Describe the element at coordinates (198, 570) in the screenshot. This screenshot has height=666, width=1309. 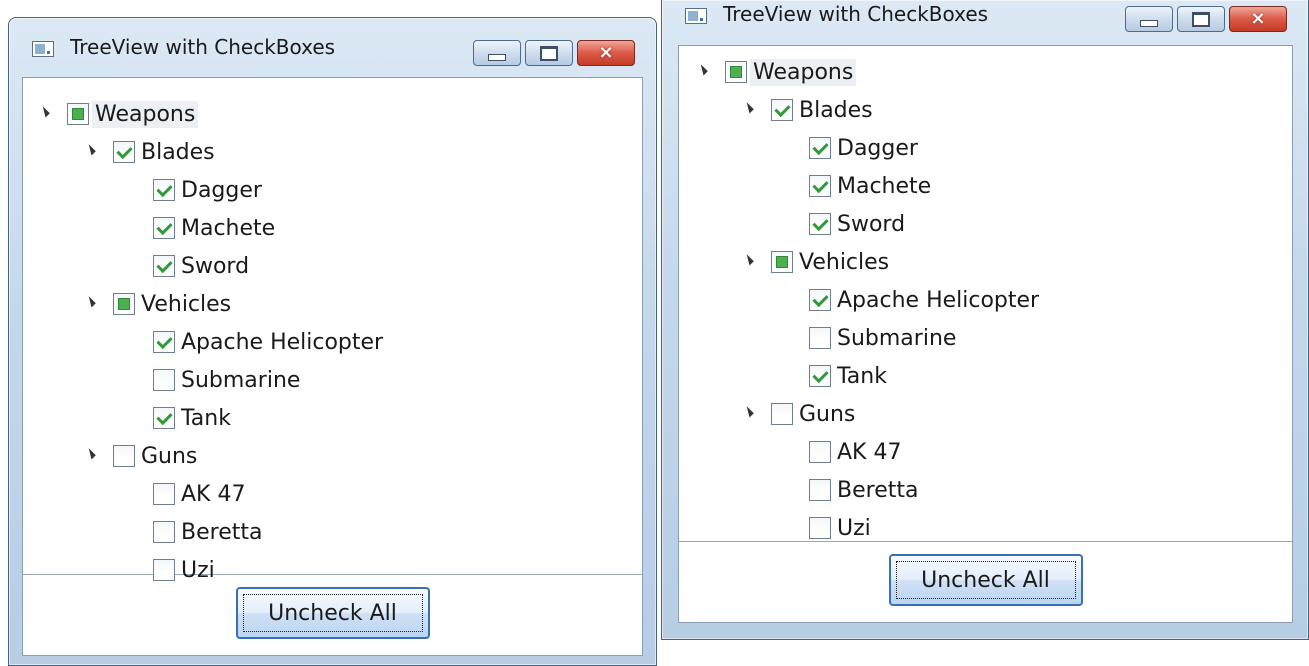
I see `tree-item-label: Uzi` at that location.